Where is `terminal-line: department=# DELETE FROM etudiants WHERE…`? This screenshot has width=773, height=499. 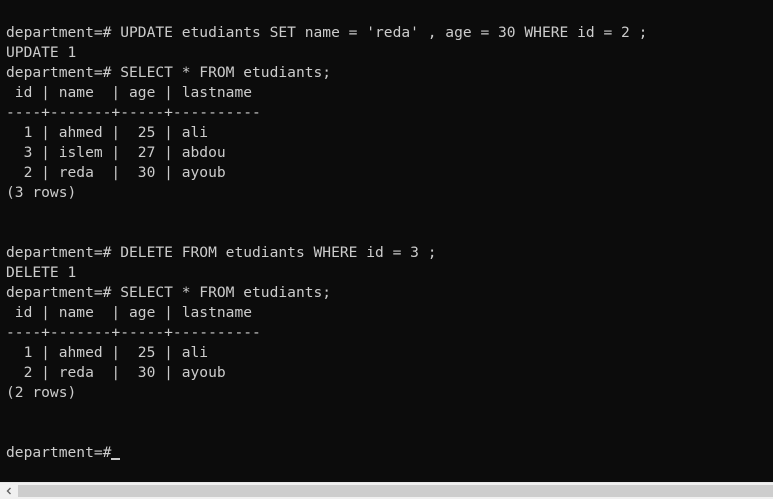
terminal-line: department=# DELETE FROM etudiants WHERE… is located at coordinates (221, 252).